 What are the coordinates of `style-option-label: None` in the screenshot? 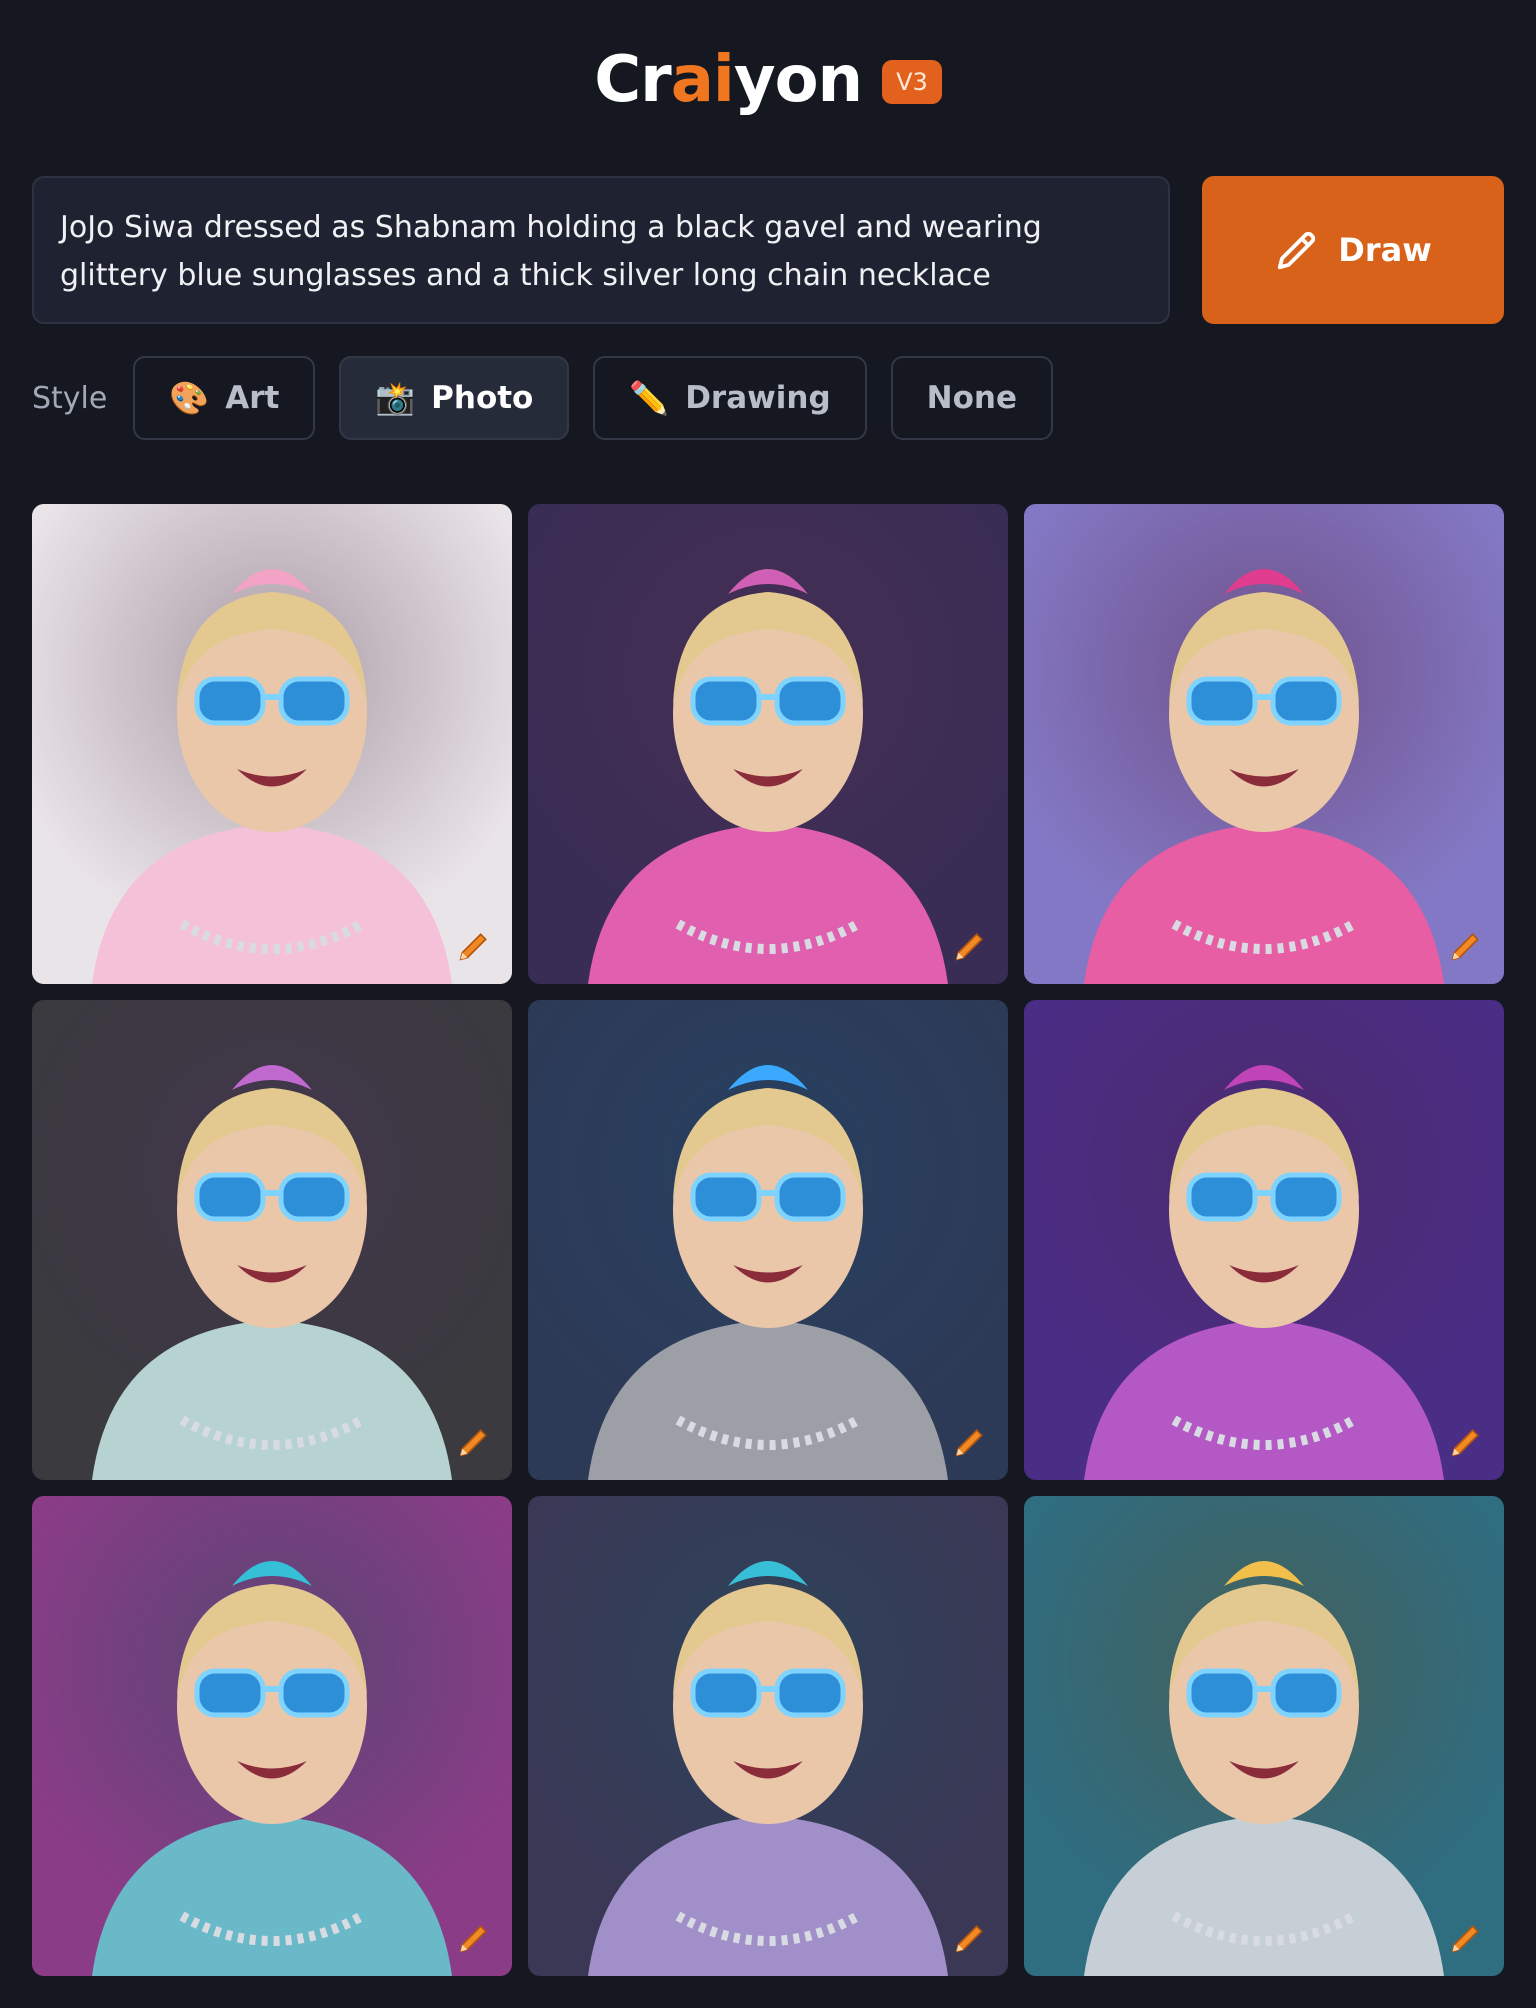 It's located at (972, 398).